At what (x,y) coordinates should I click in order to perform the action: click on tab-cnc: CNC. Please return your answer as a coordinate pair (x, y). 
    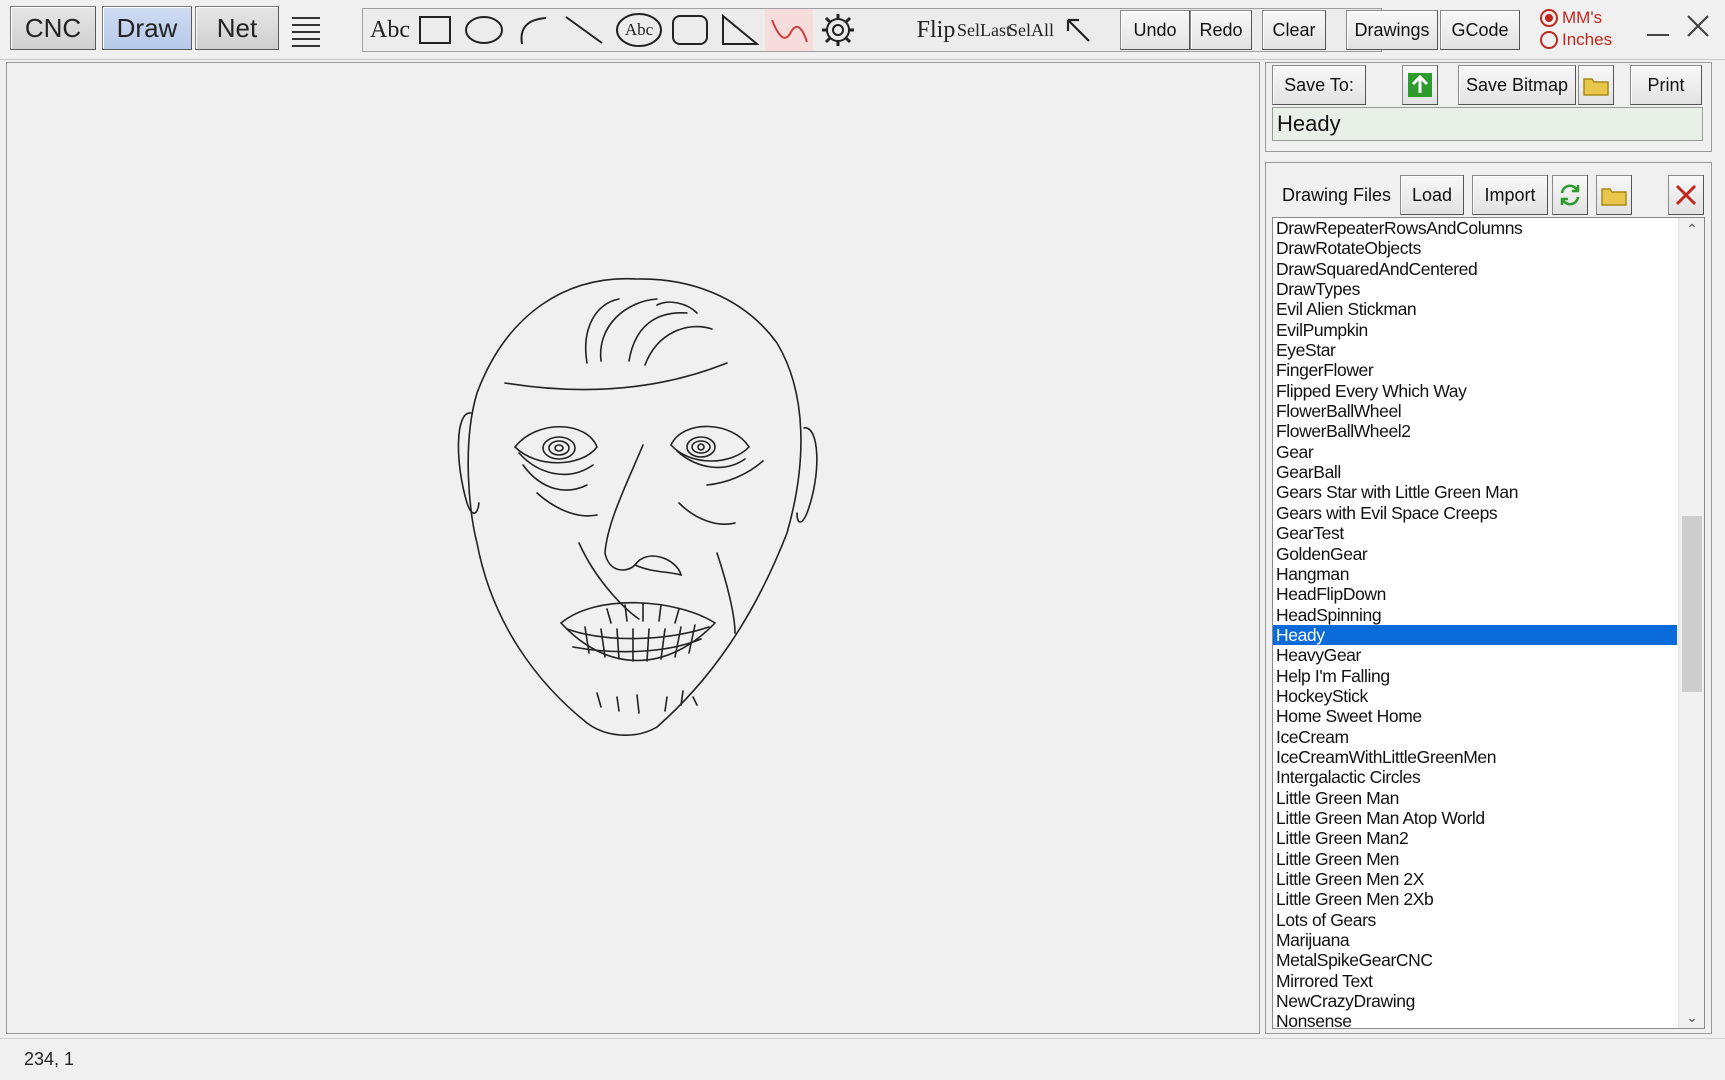
    Looking at the image, I should click on (53, 28).